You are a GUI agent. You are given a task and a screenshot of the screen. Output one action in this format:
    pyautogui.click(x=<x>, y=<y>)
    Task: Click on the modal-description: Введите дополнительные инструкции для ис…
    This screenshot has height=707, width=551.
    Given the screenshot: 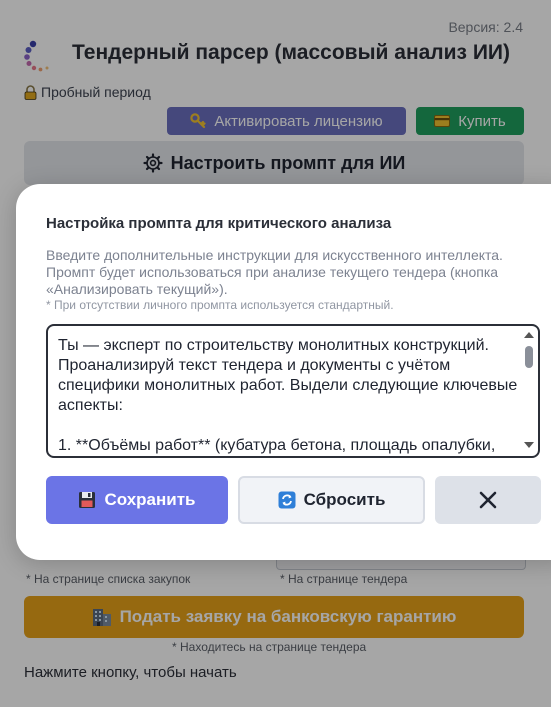 What is the action you would take?
    pyautogui.click(x=274, y=272)
    